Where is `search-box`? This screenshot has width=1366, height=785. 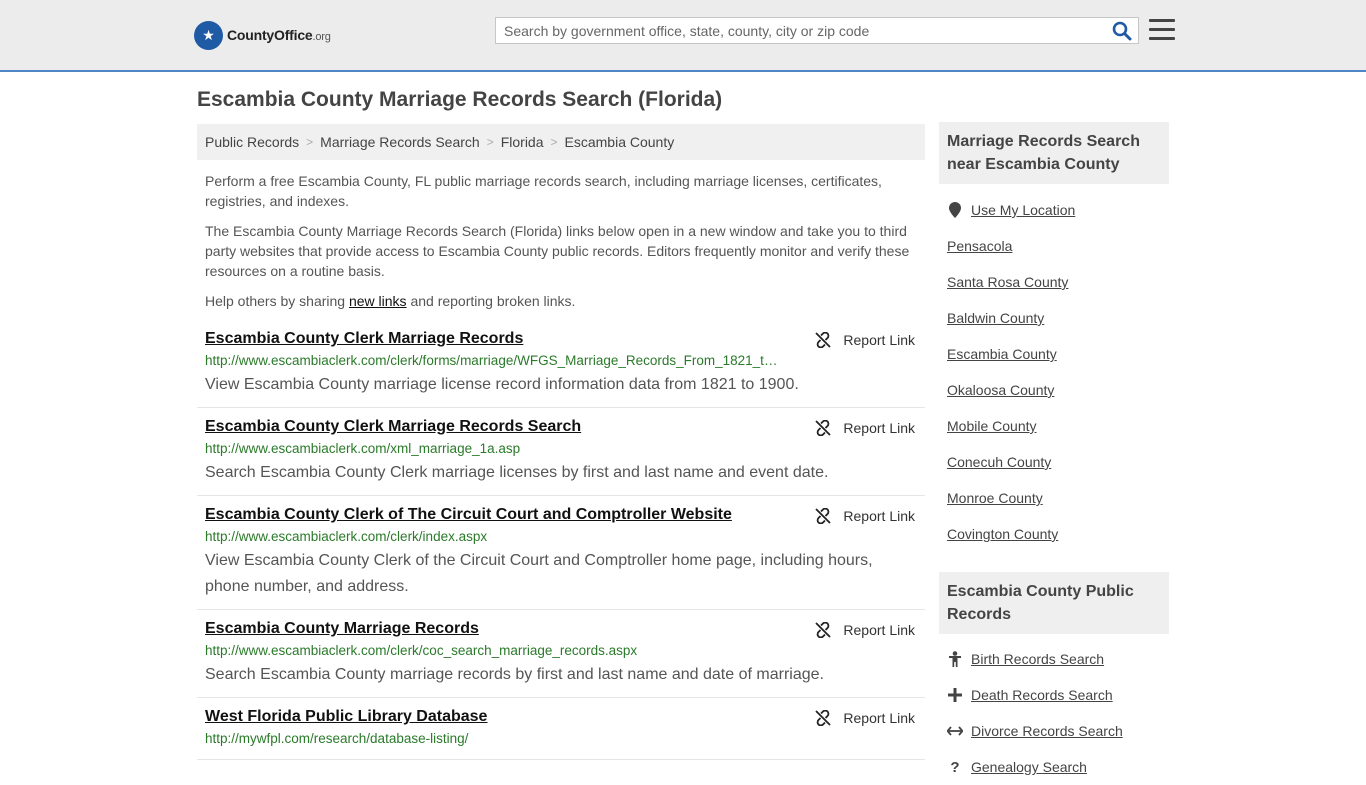 search-box is located at coordinates (817, 30).